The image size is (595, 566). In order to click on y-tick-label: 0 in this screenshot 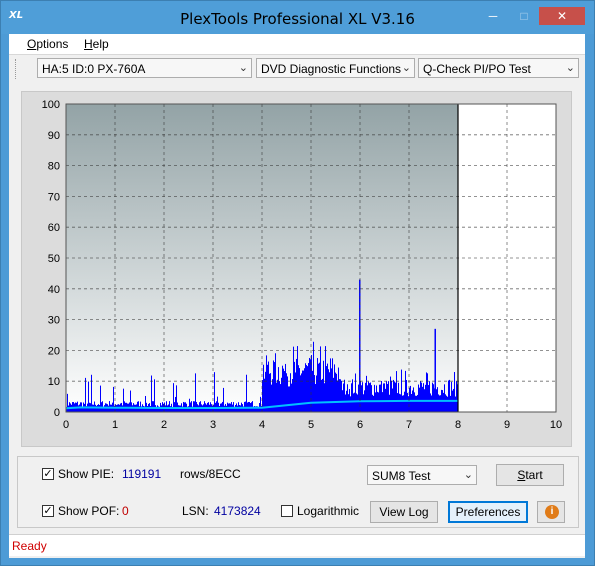, I will do `click(57, 413)`.